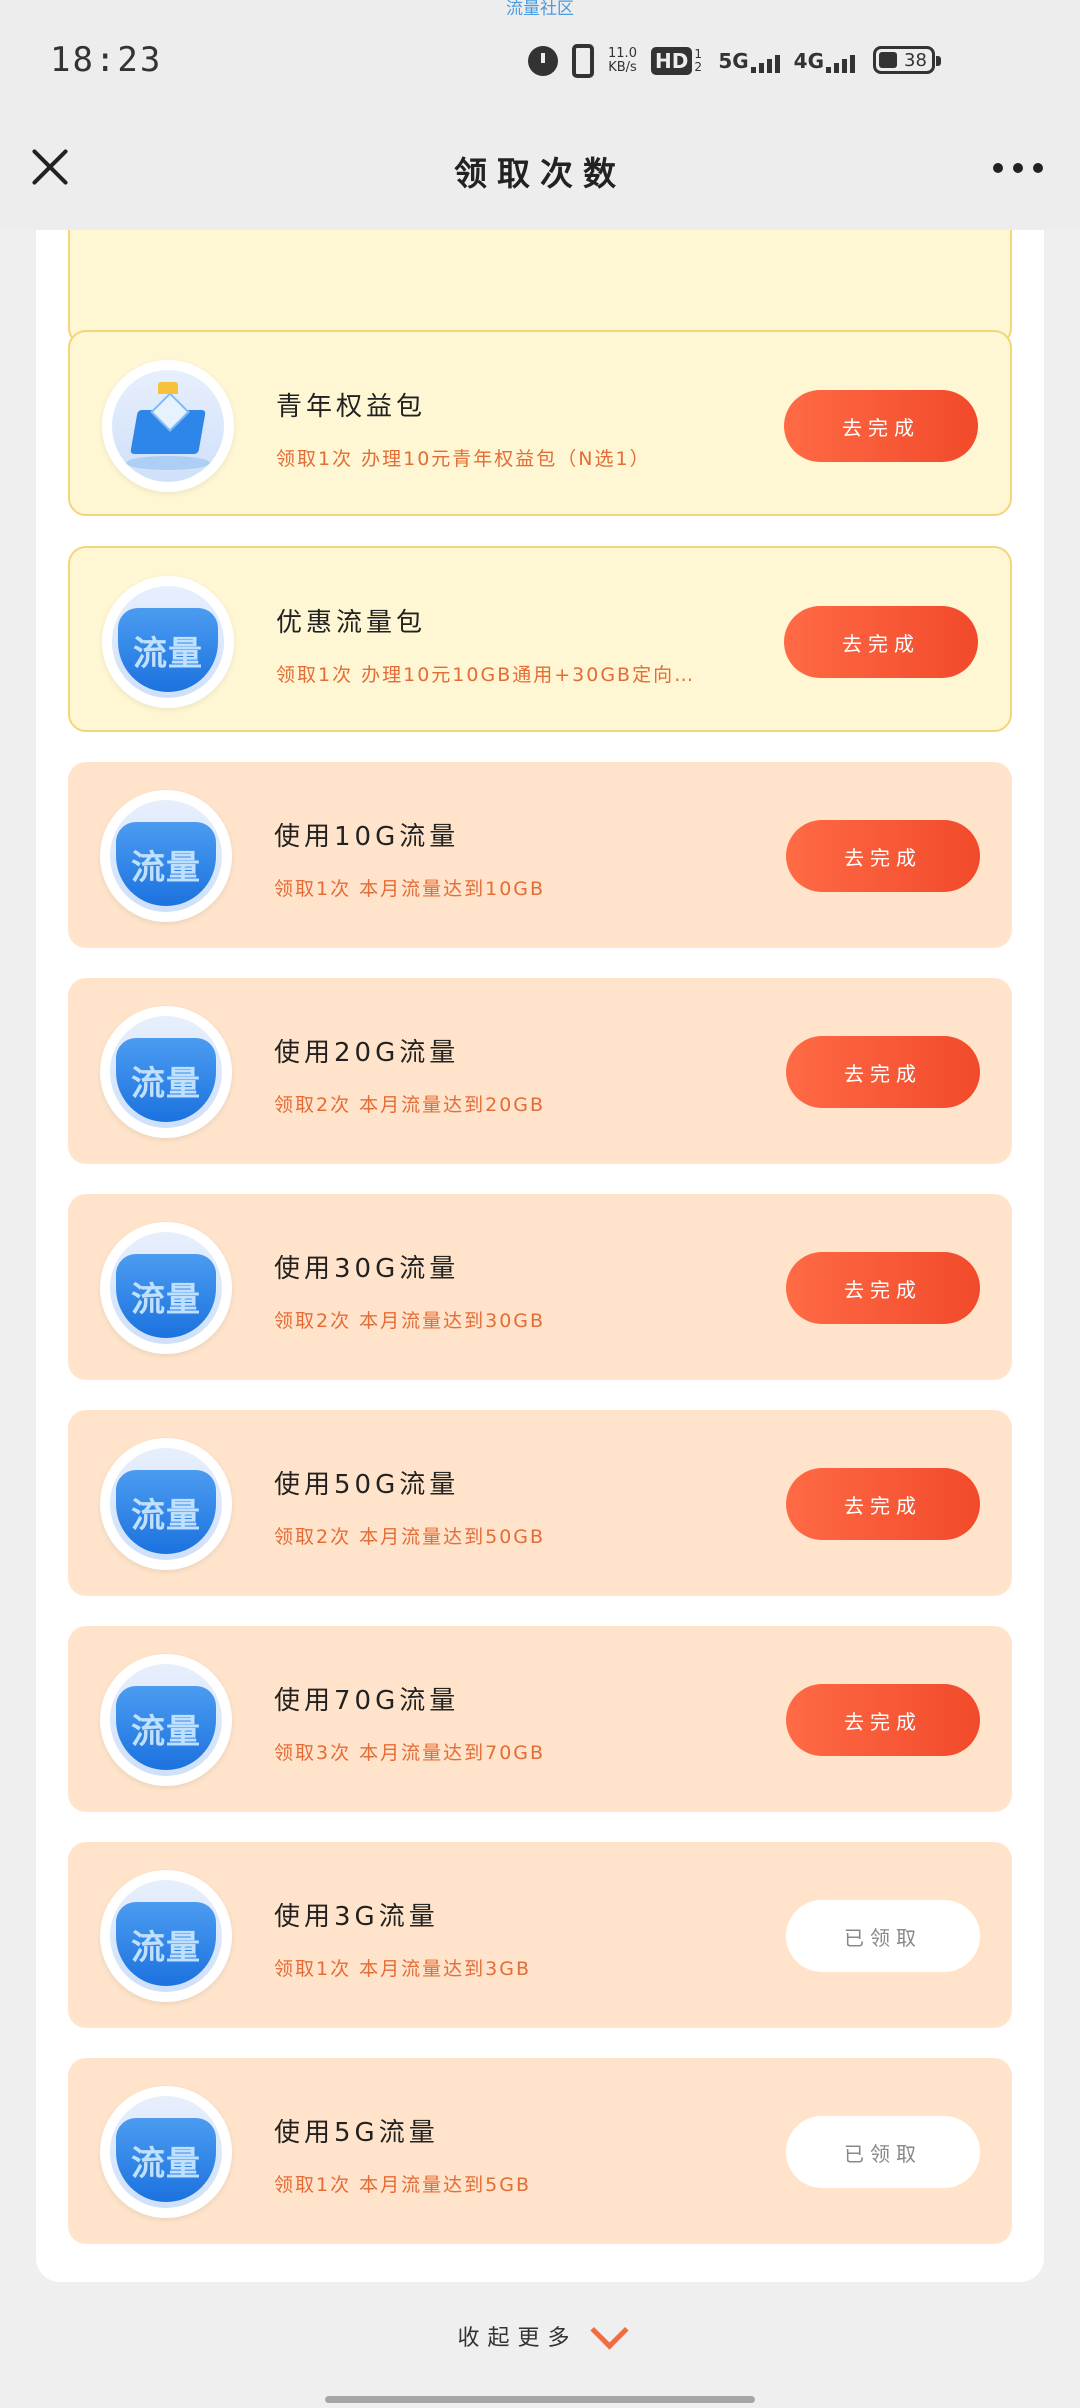  What do you see at coordinates (517, 2338) in the screenshot?
I see `collapse-more-label: 收起更多` at bounding box center [517, 2338].